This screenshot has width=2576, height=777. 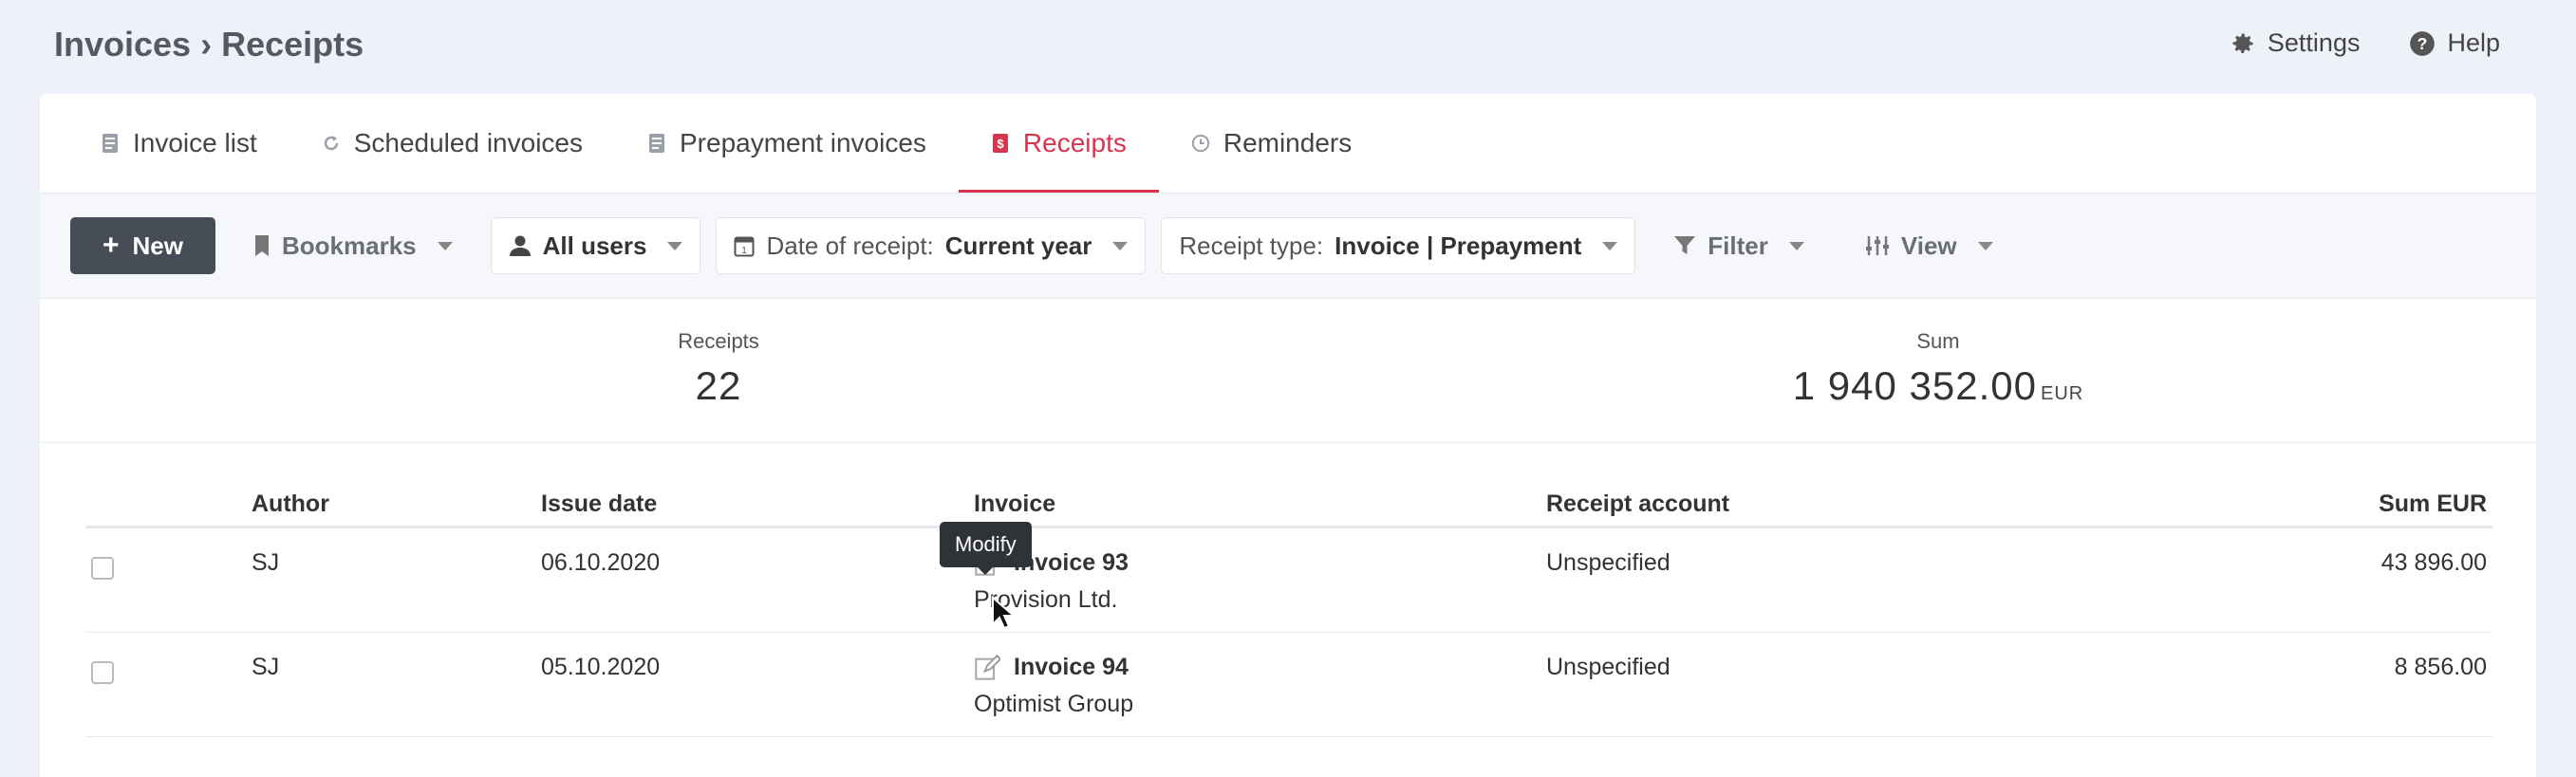 I want to click on tab-scheduled-invoices: Scheduled invoices, so click(x=452, y=143).